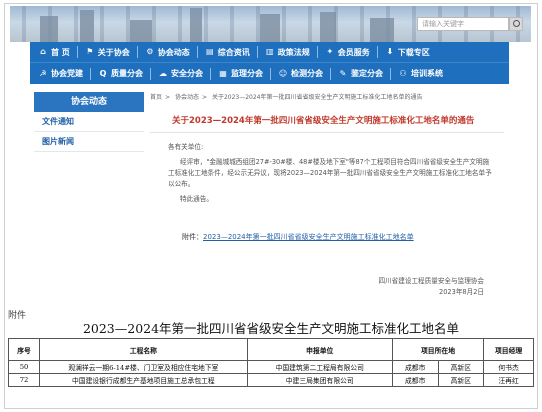 This screenshot has height=412, width=542. I want to click on table-cell: 中建三局集团有限公司, so click(319, 380).